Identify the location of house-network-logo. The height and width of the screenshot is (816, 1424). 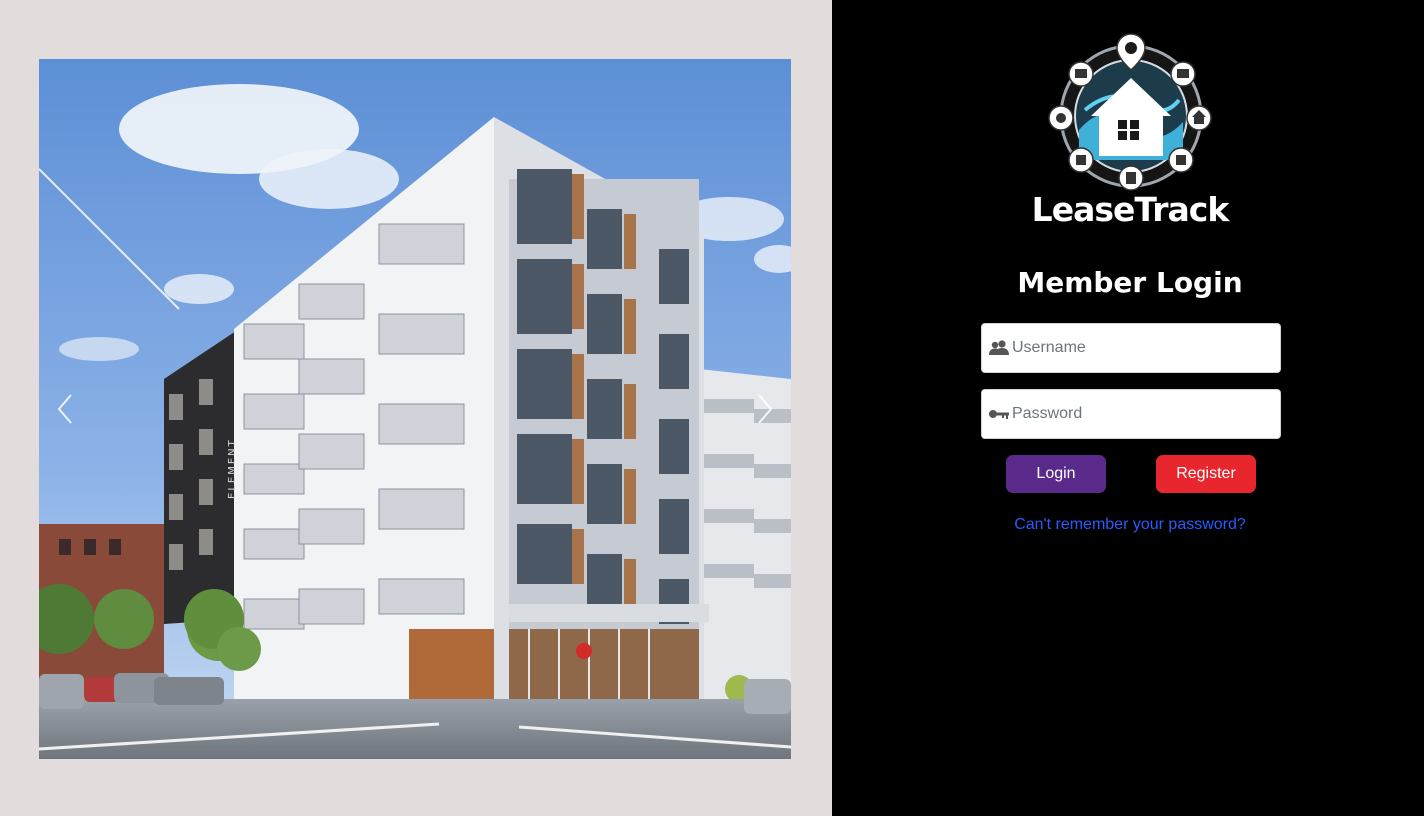
(1130, 112).